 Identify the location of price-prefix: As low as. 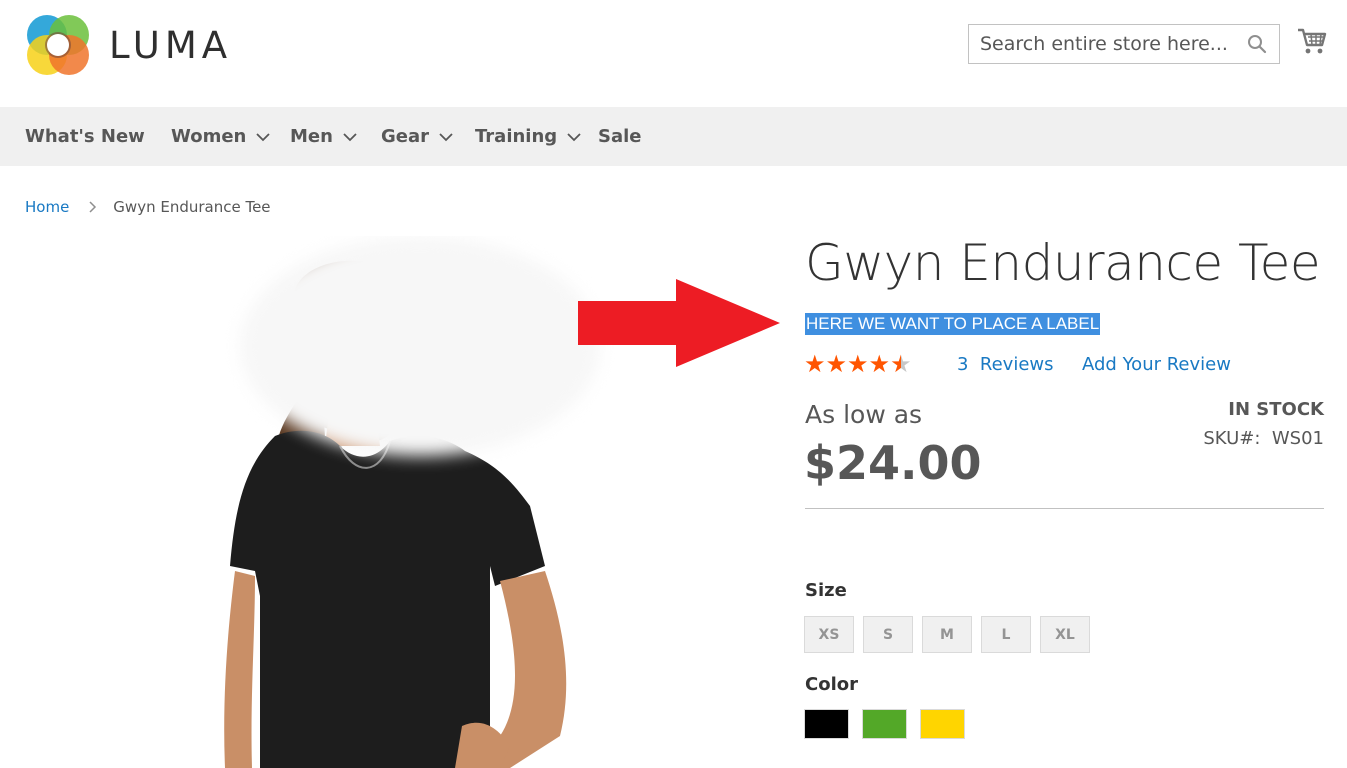
(864, 414).